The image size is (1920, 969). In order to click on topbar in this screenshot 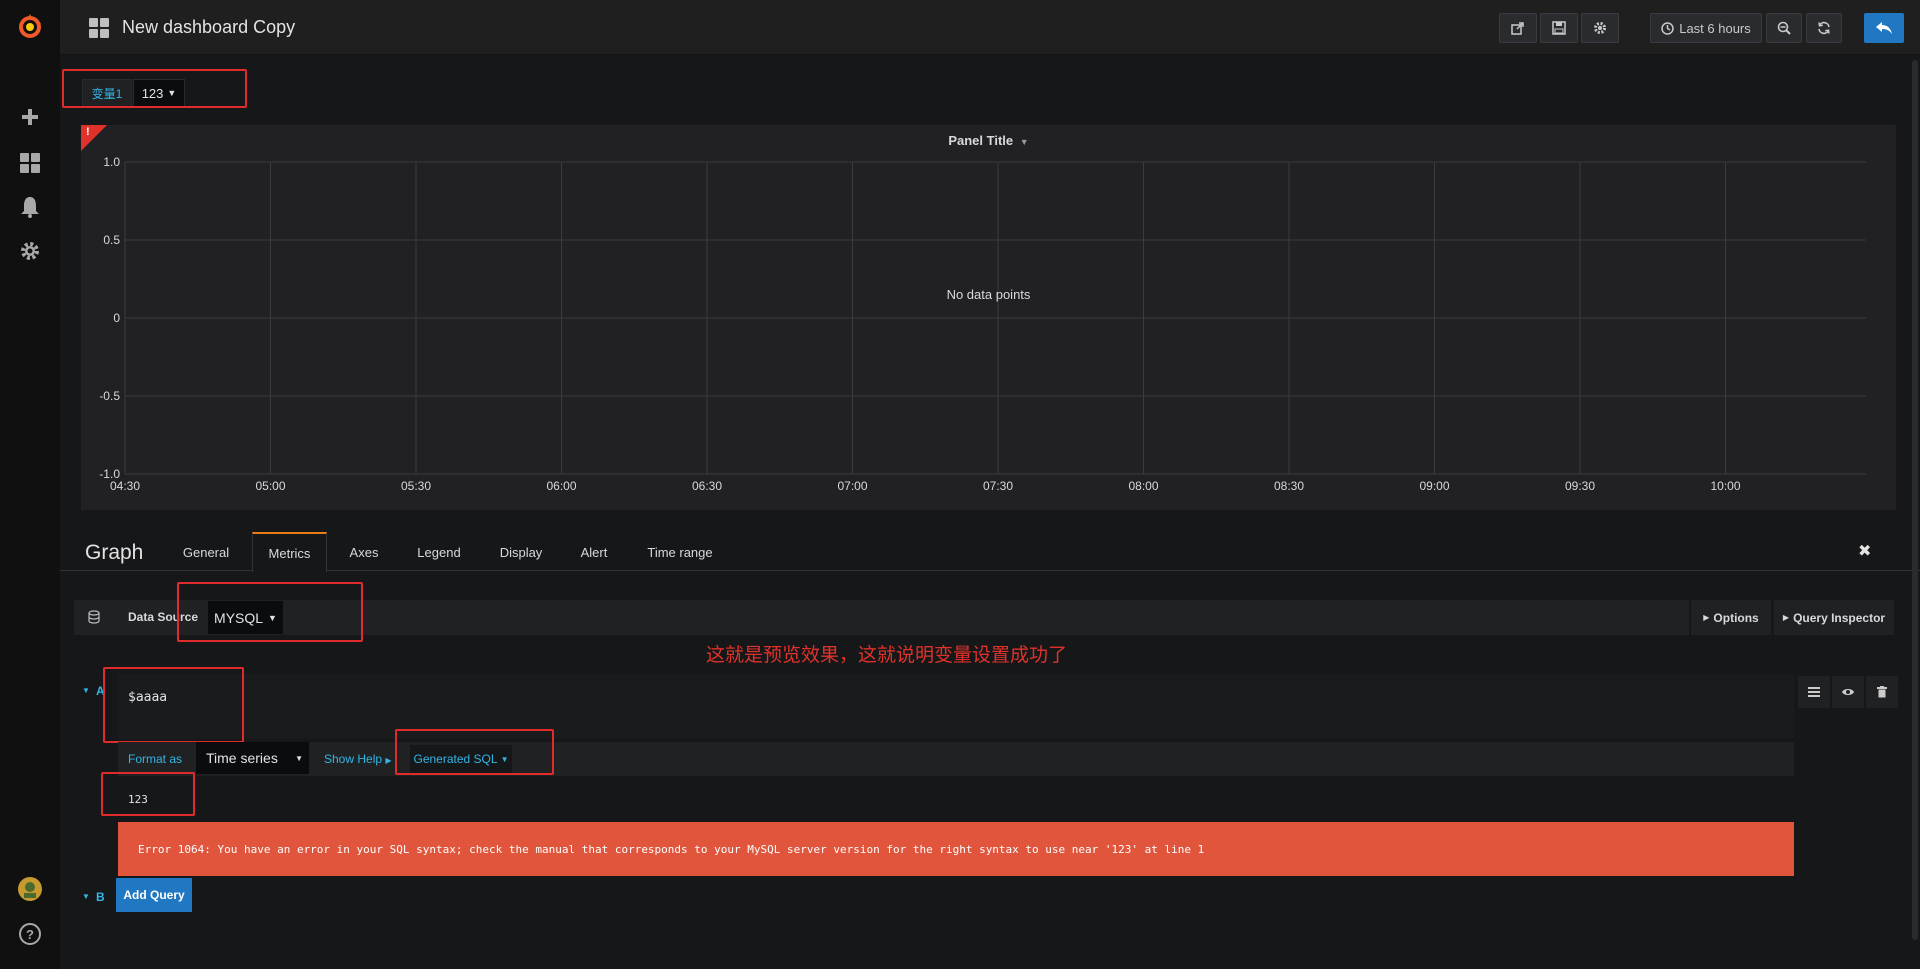, I will do `click(990, 27)`.